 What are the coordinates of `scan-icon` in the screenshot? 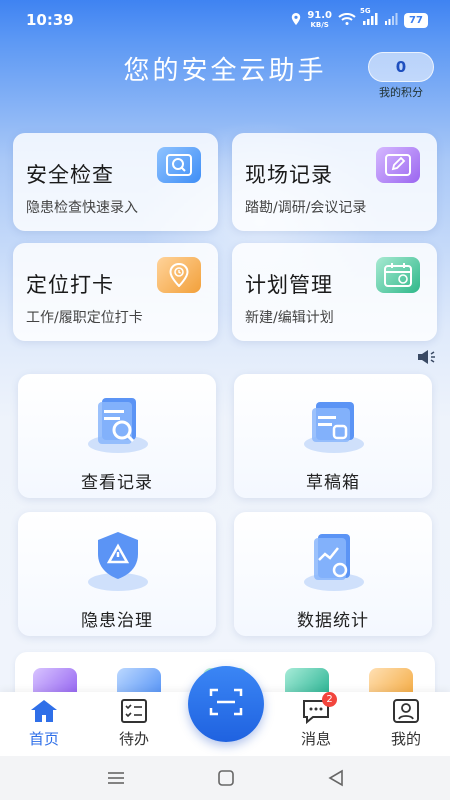 It's located at (226, 704).